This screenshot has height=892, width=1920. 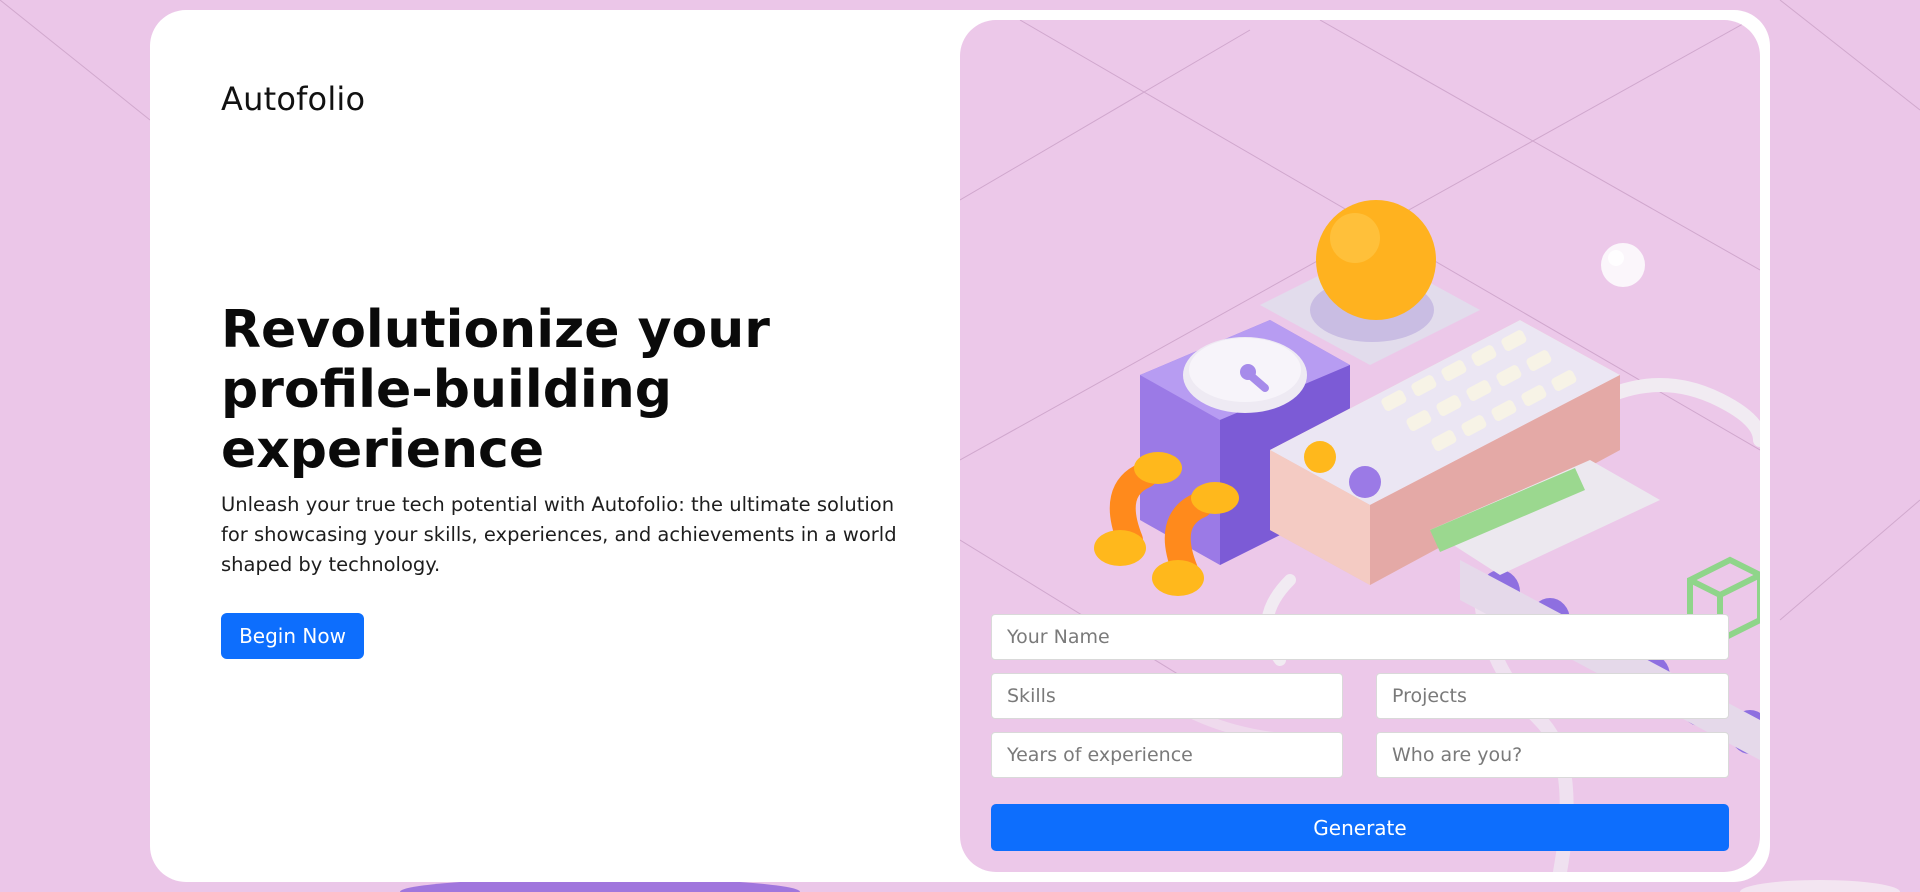 What do you see at coordinates (1360, 637) in the screenshot?
I see `name-input` at bounding box center [1360, 637].